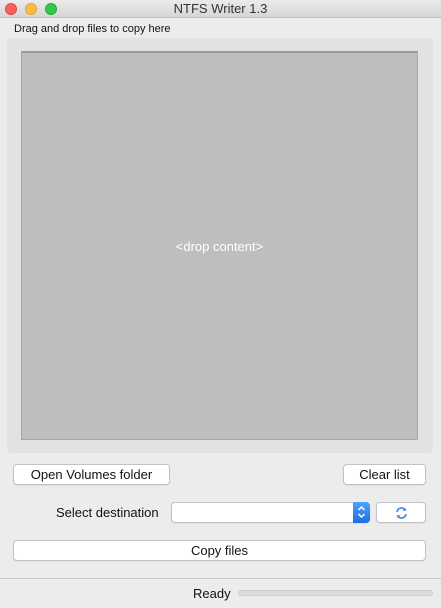 This screenshot has height=608, width=441. Describe the element at coordinates (107, 512) in the screenshot. I see `destination-label: Select destination` at that location.